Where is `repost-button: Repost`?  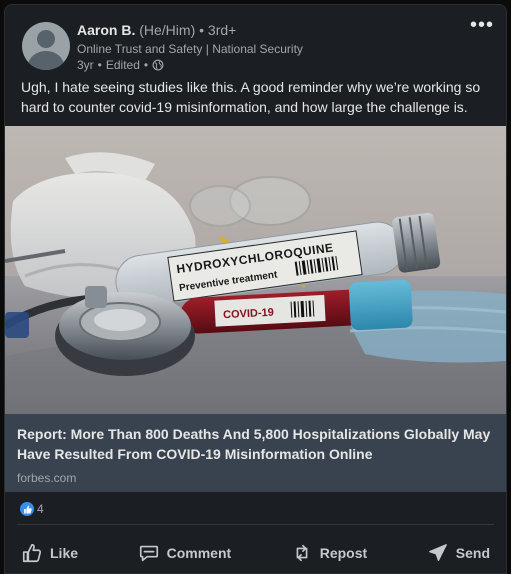 repost-button: Repost is located at coordinates (329, 553).